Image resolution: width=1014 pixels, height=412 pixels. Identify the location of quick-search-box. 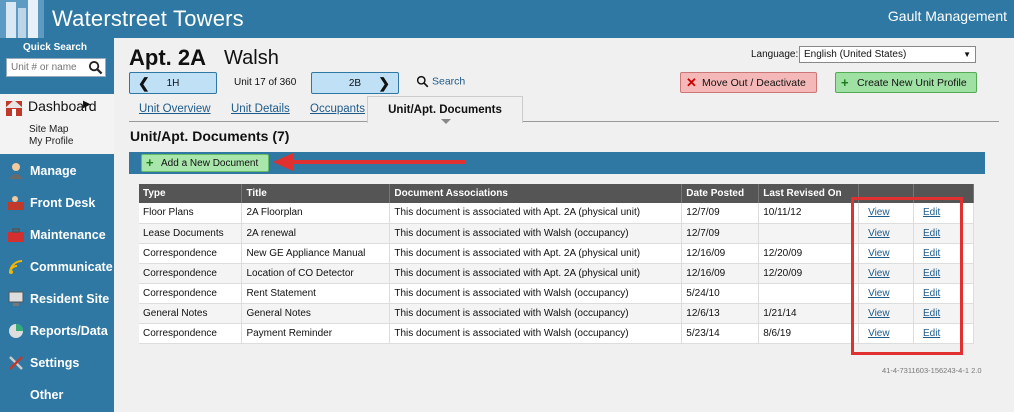
(56, 67).